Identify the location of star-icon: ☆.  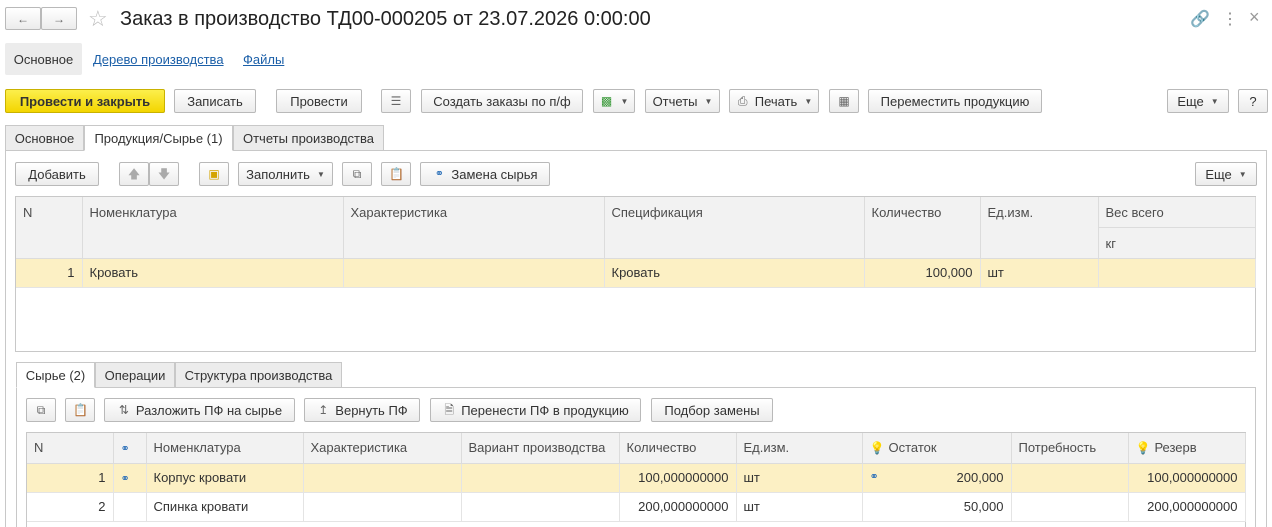
(98, 19).